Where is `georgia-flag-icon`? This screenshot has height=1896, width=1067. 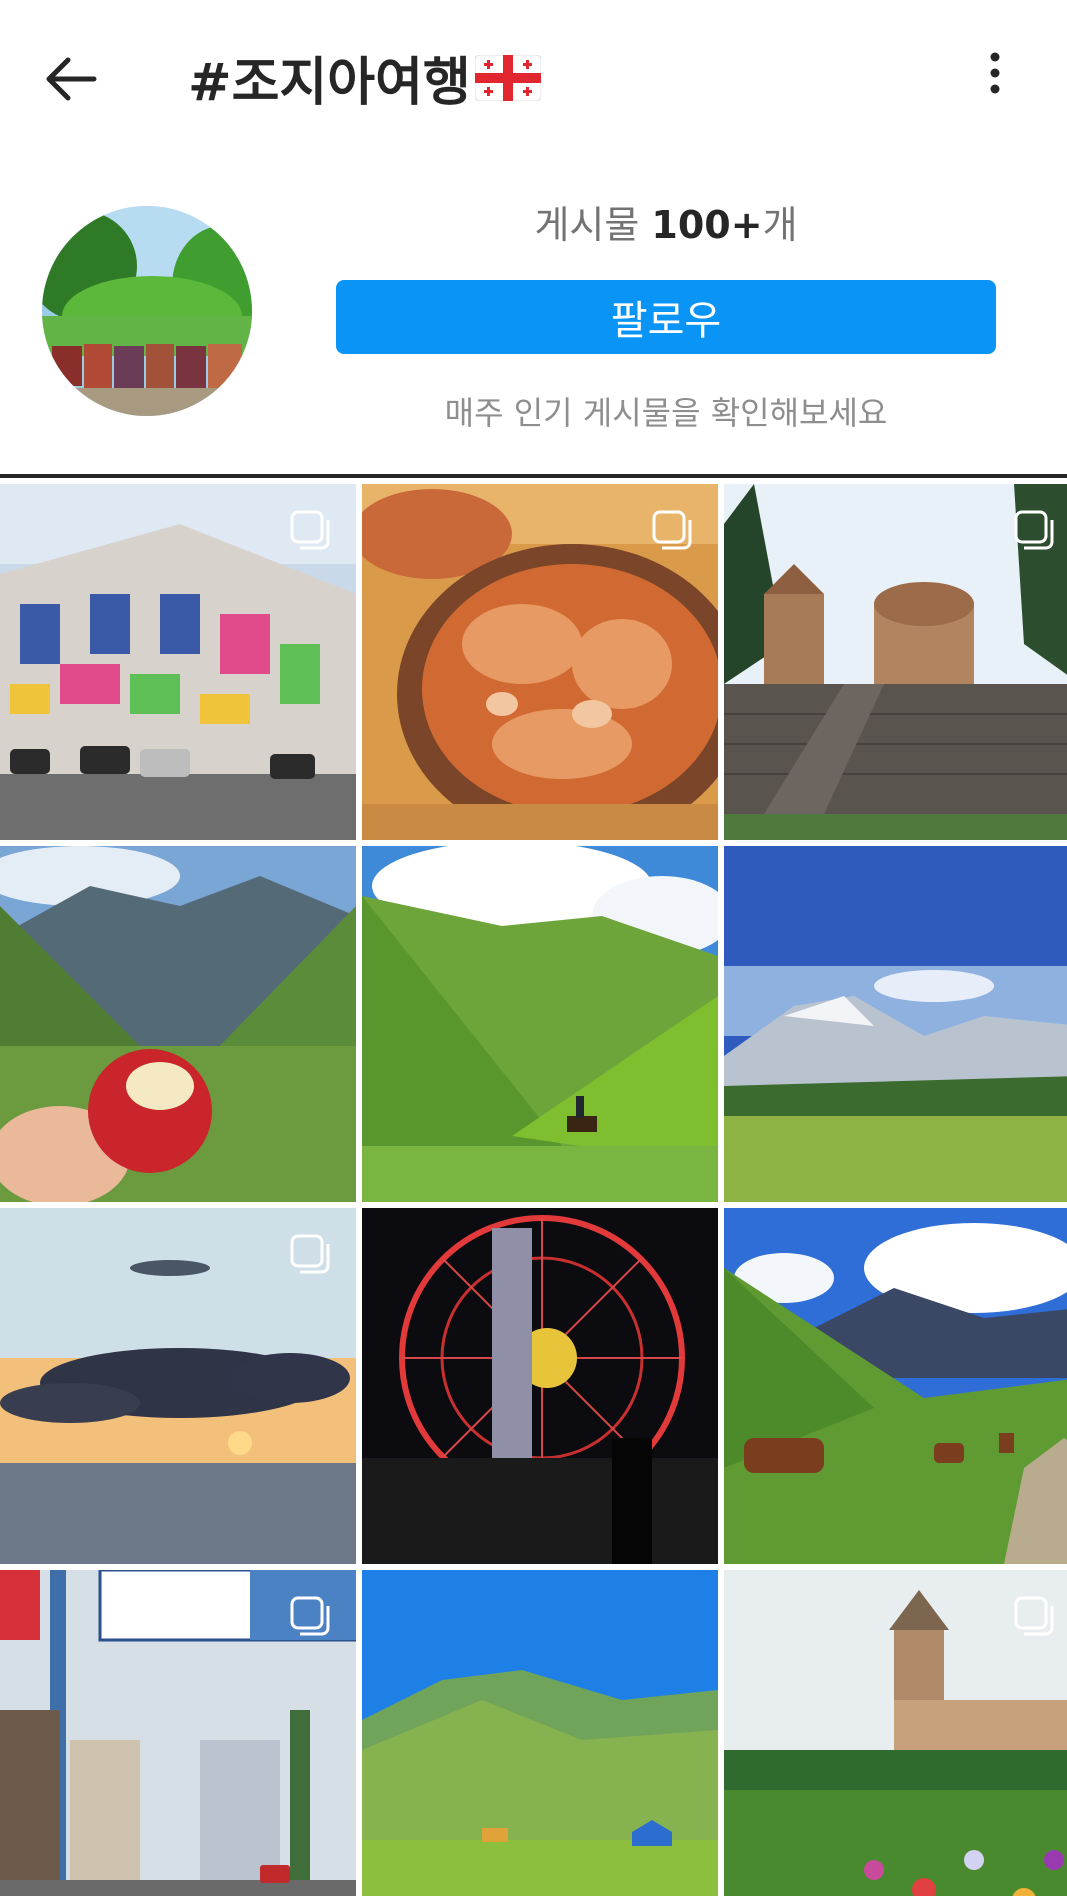 georgia-flag-icon is located at coordinates (507, 77).